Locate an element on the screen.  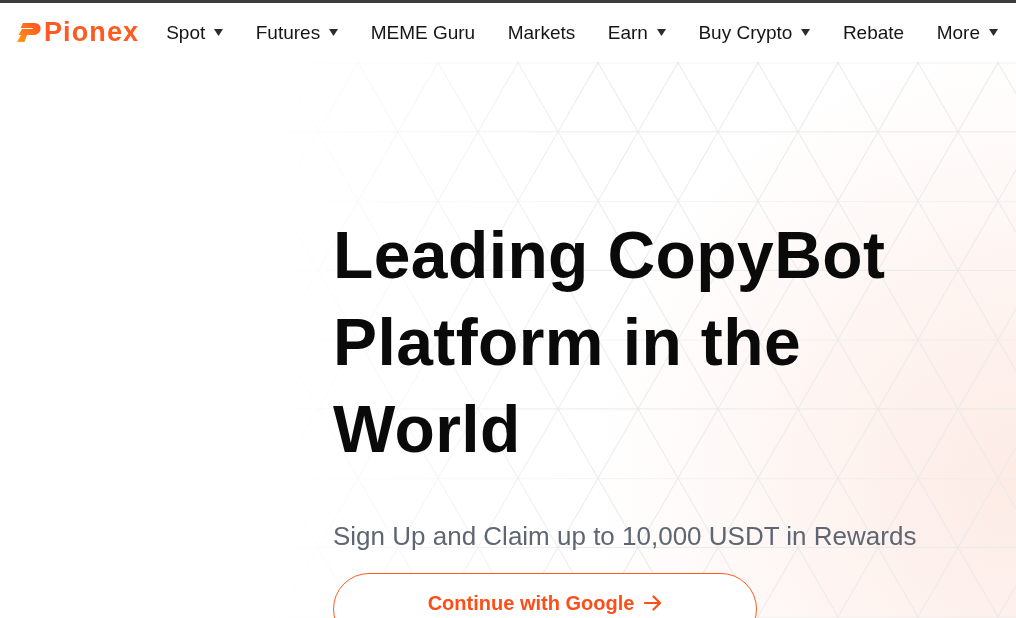
nav-item: More is located at coordinates (967, 32).